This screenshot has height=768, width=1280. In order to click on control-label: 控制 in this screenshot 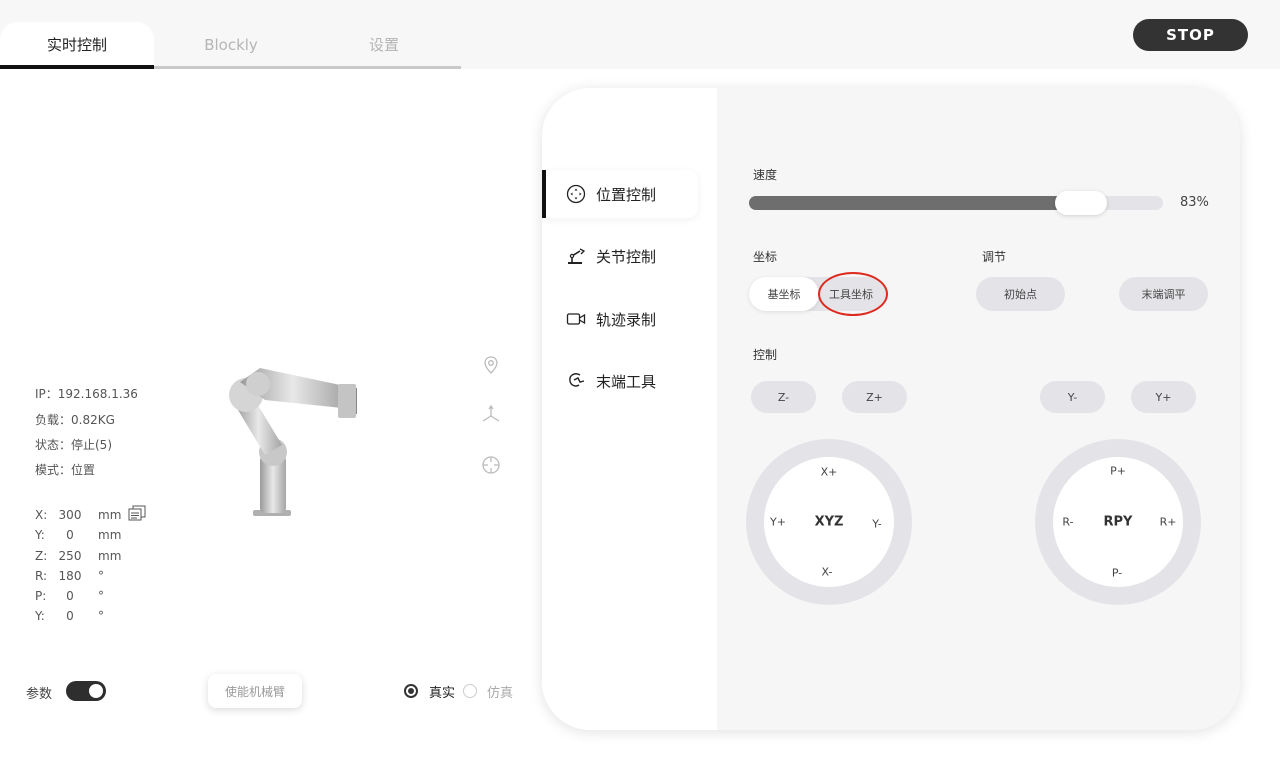, I will do `click(765, 355)`.